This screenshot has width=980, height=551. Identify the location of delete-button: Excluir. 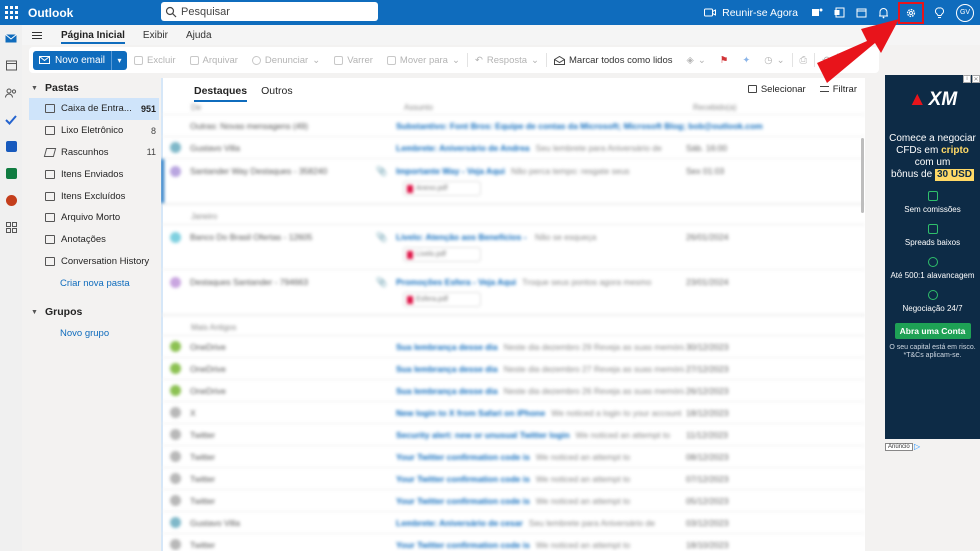
(155, 60).